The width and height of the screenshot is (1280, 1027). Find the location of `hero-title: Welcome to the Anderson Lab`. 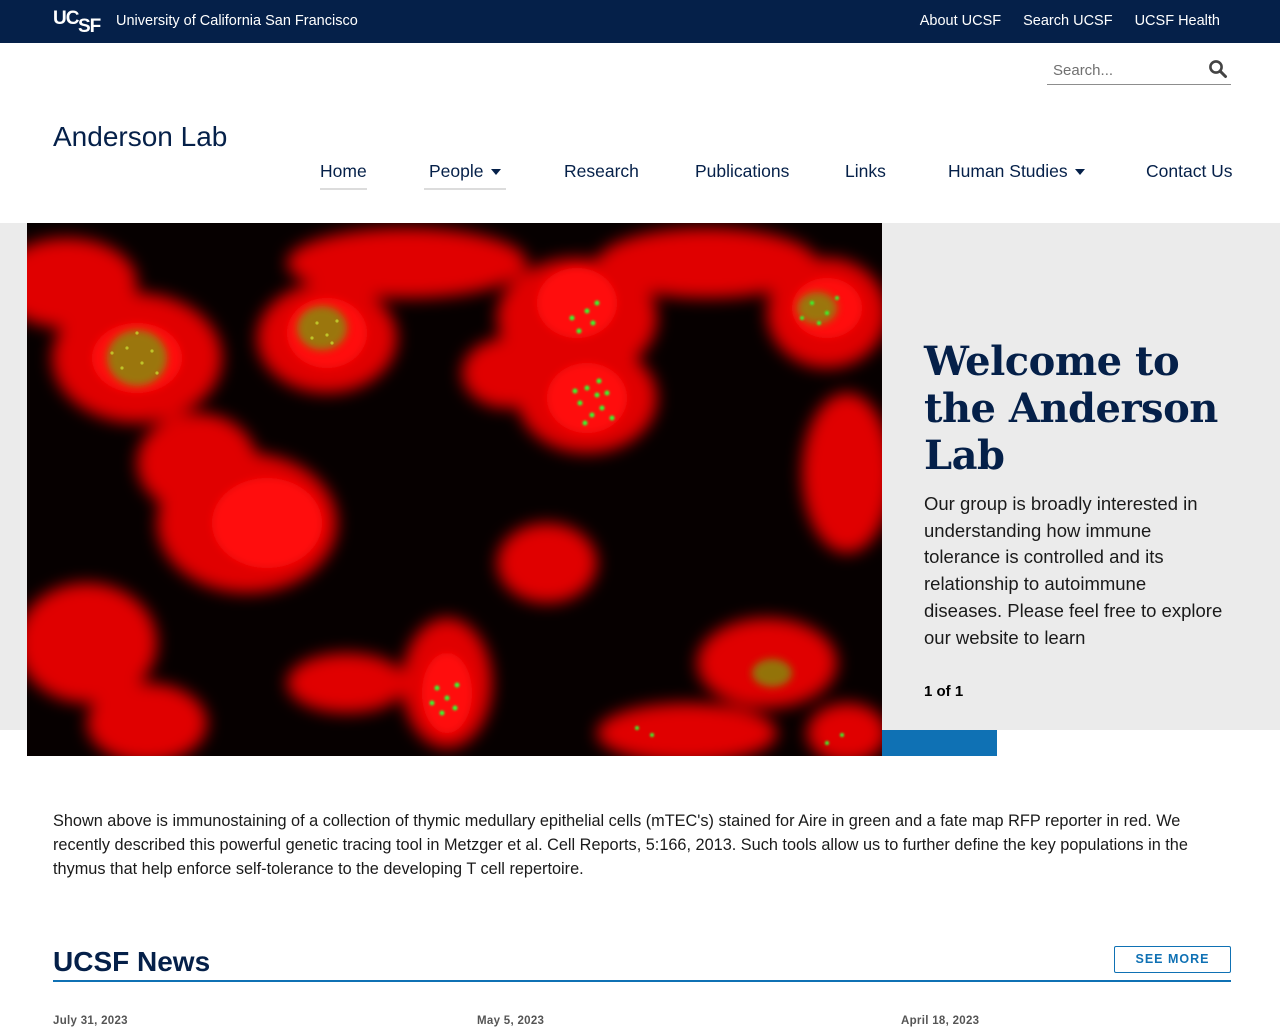

hero-title: Welcome to the Anderson Lab is located at coordinates (1071, 408).